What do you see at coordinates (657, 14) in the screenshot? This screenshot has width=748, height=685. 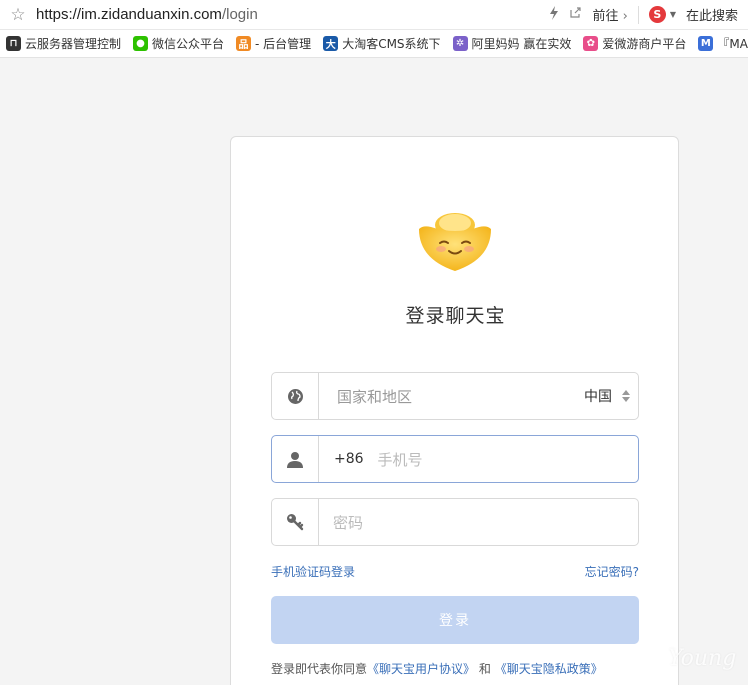 I see `search-engine-icon: S` at bounding box center [657, 14].